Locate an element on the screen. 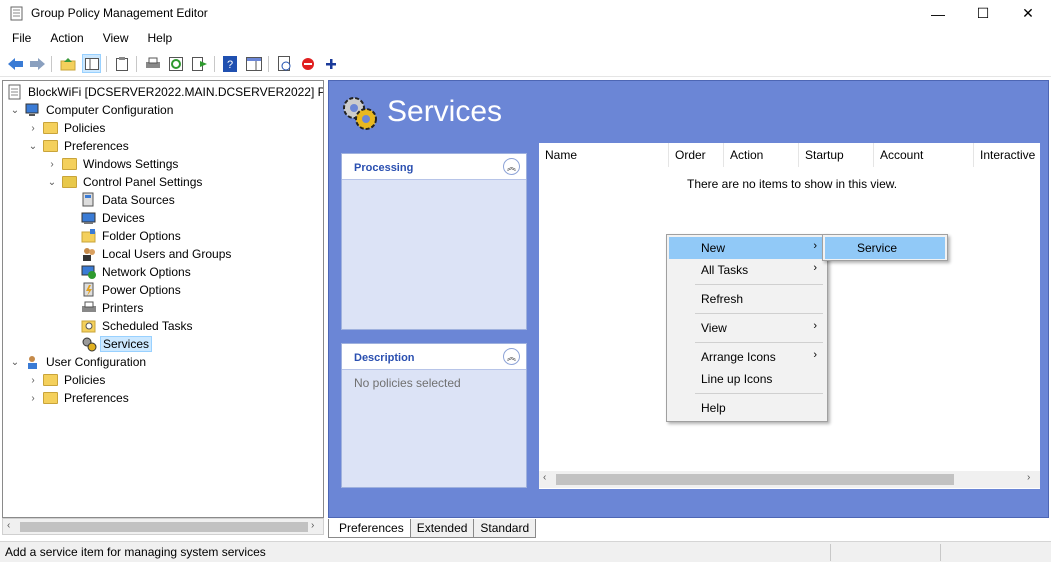  view-tabs: Preferences Extended Standard is located at coordinates (432, 528).